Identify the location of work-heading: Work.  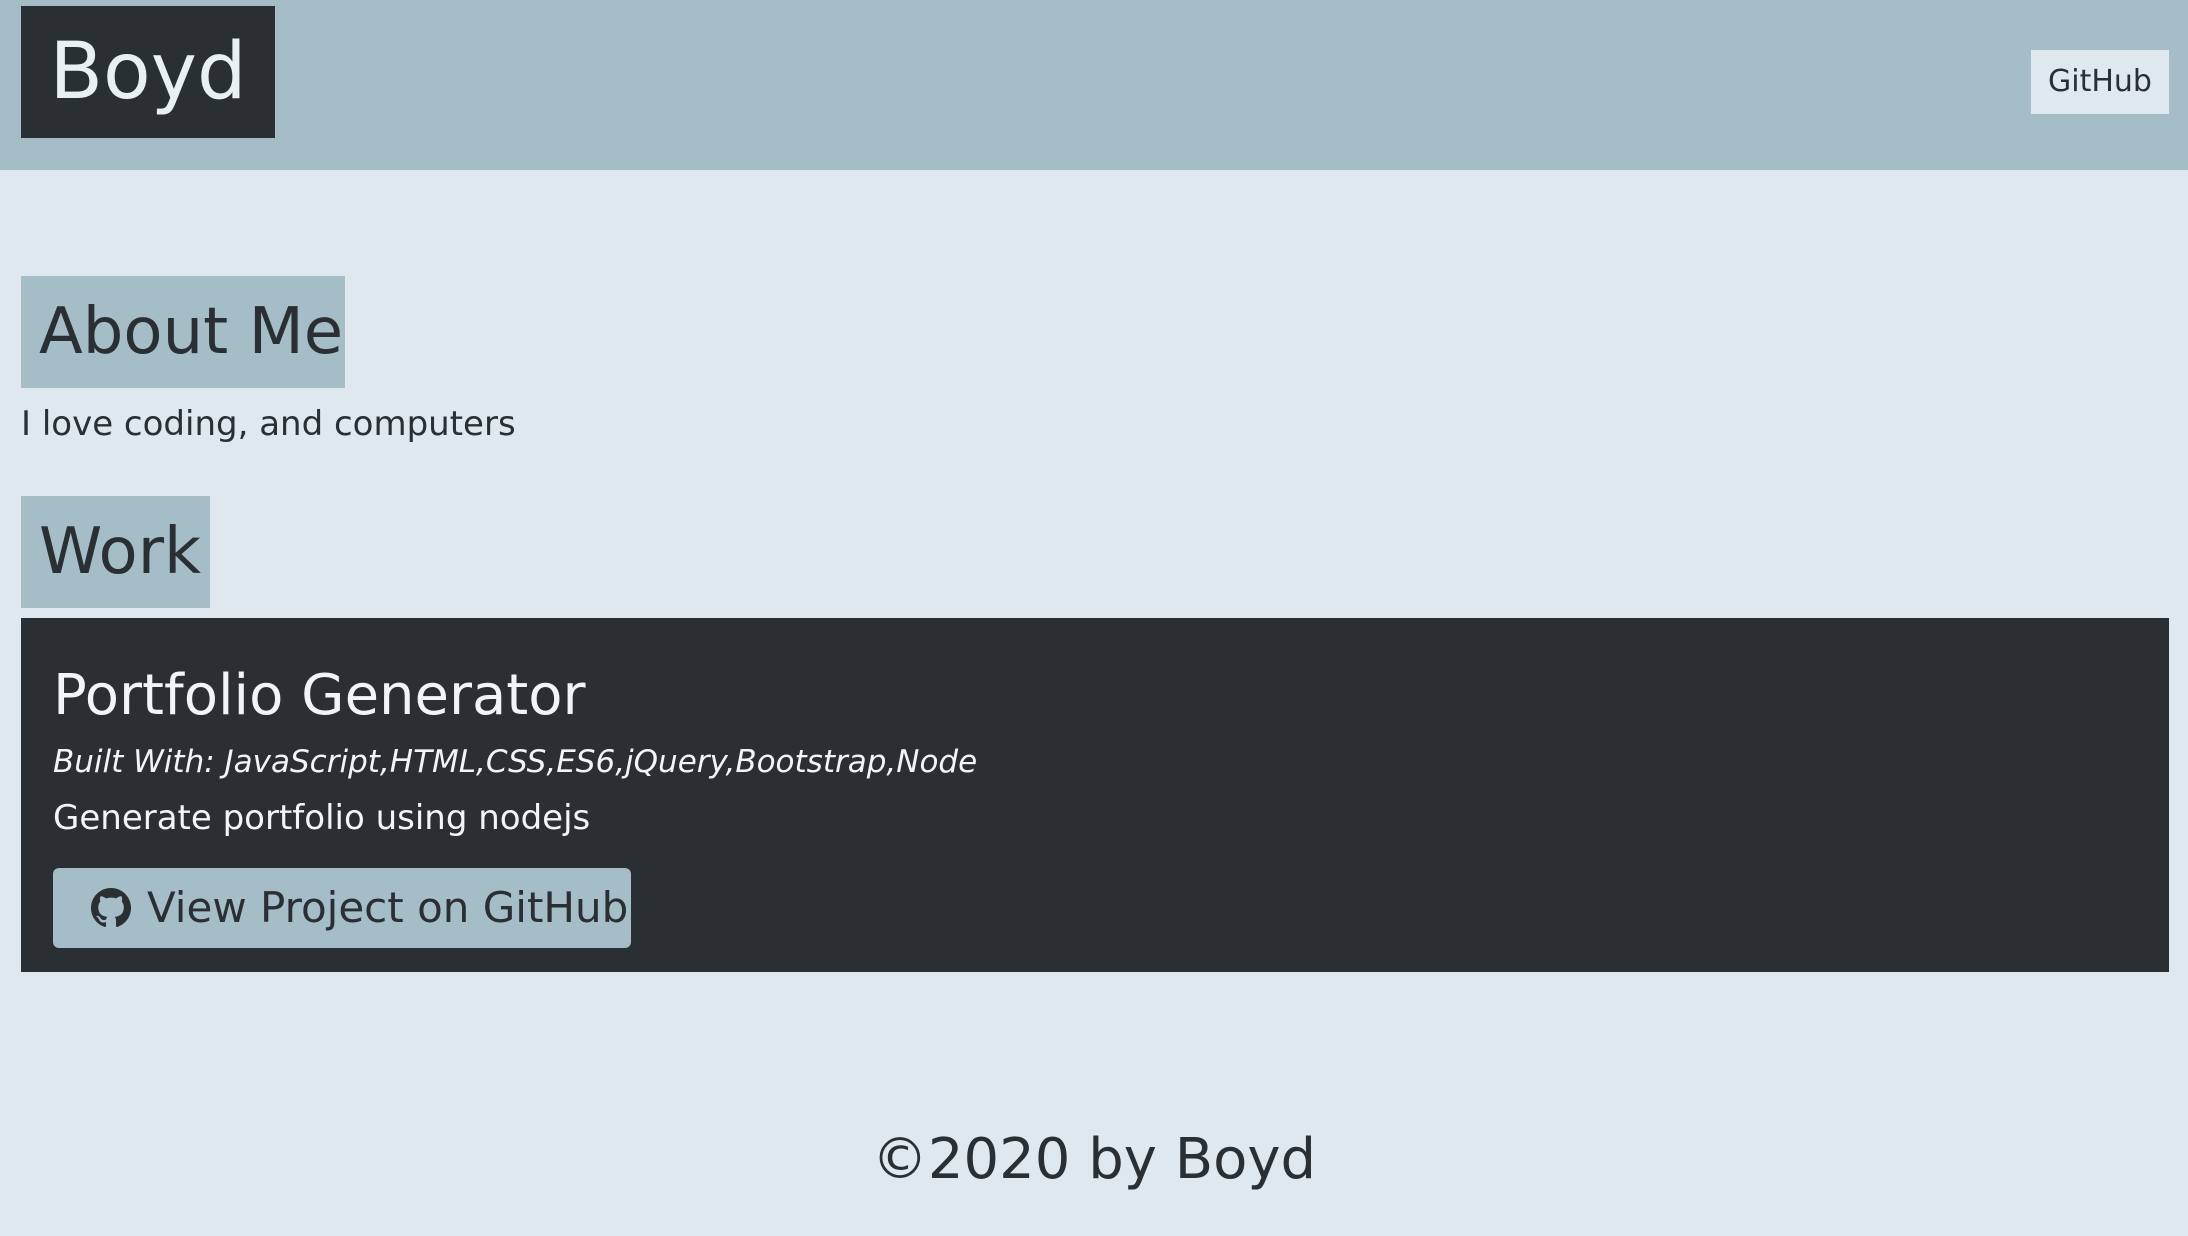
(115, 552).